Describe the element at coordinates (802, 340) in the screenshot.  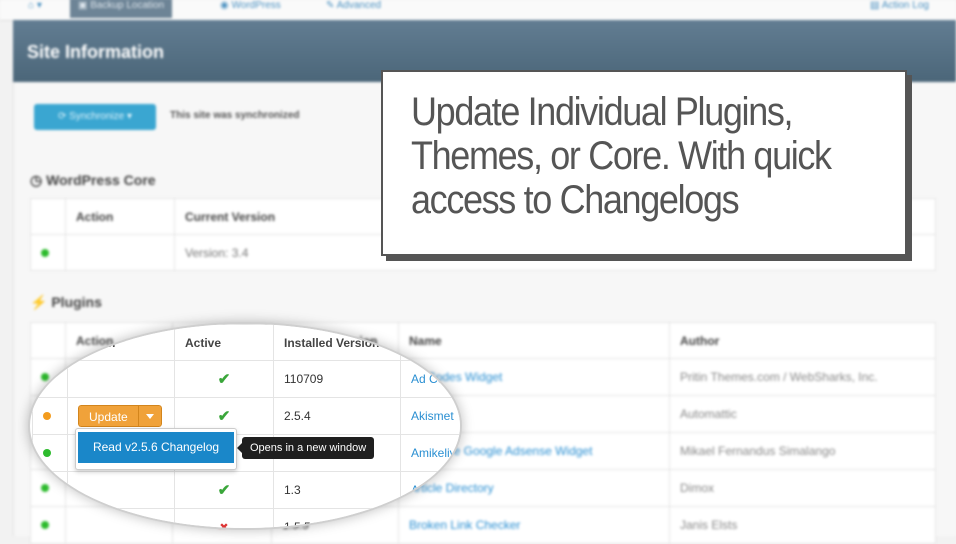
I see `column-header: Author` at that location.